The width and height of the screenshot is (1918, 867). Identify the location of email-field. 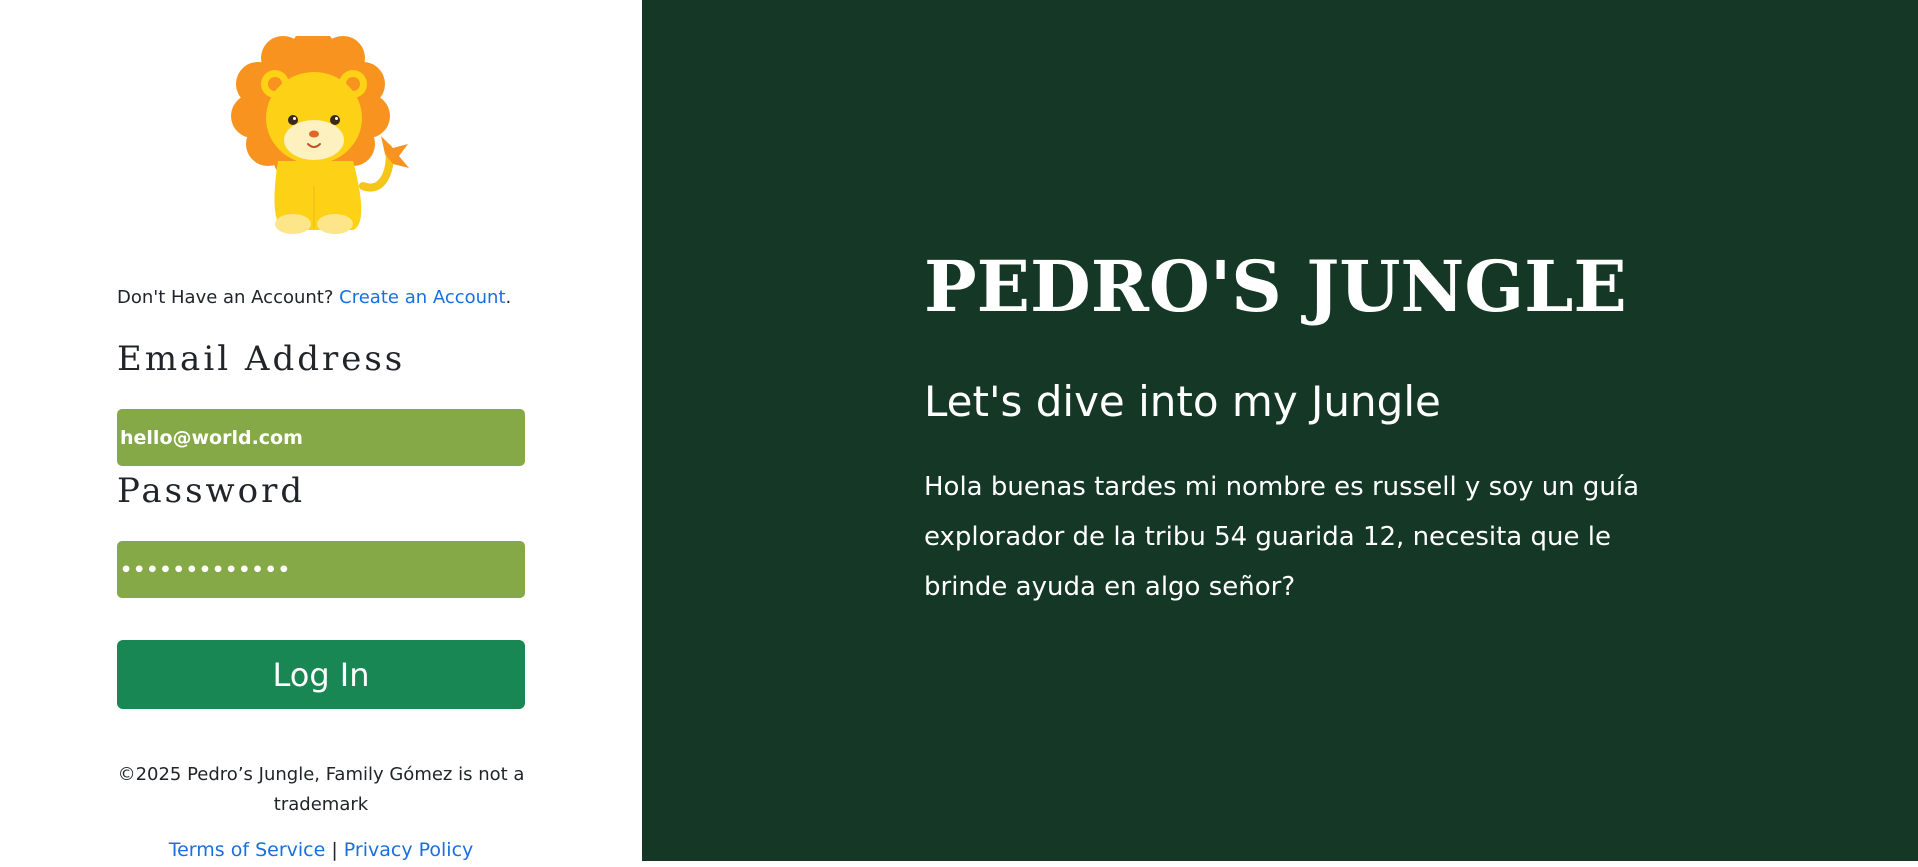
(321, 437).